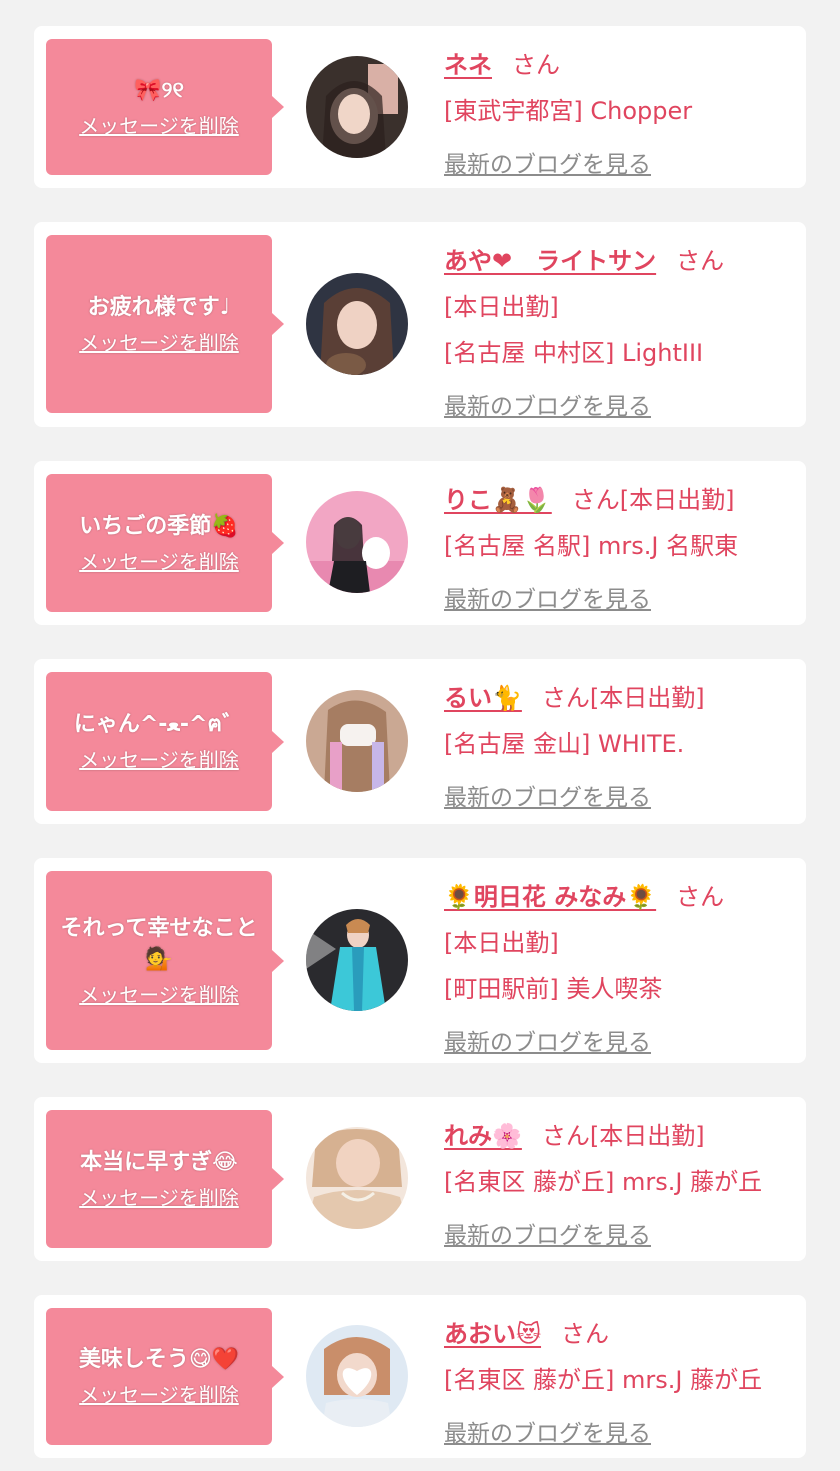 This screenshot has width=840, height=1471. Describe the element at coordinates (483, 698) in the screenshot. I see `cast-name-link: るい🐈` at that location.